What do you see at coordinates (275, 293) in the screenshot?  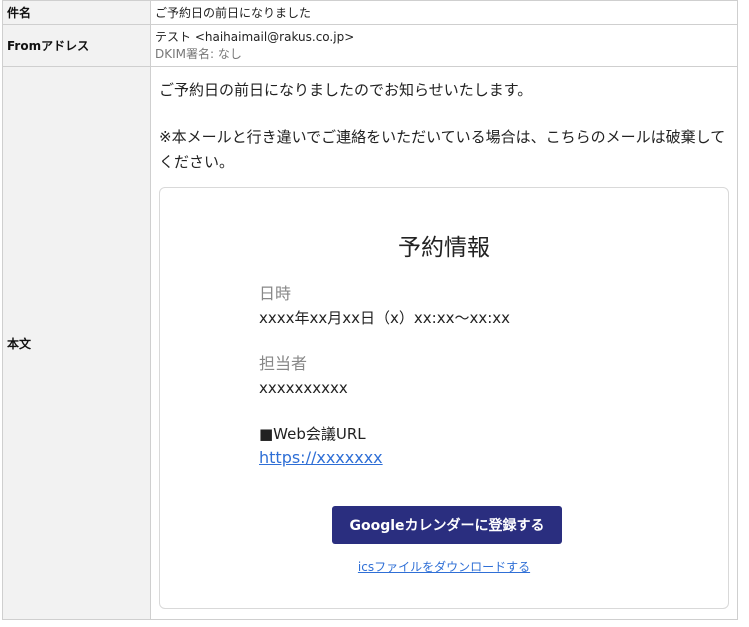 I see `datetime-label: 日時` at bounding box center [275, 293].